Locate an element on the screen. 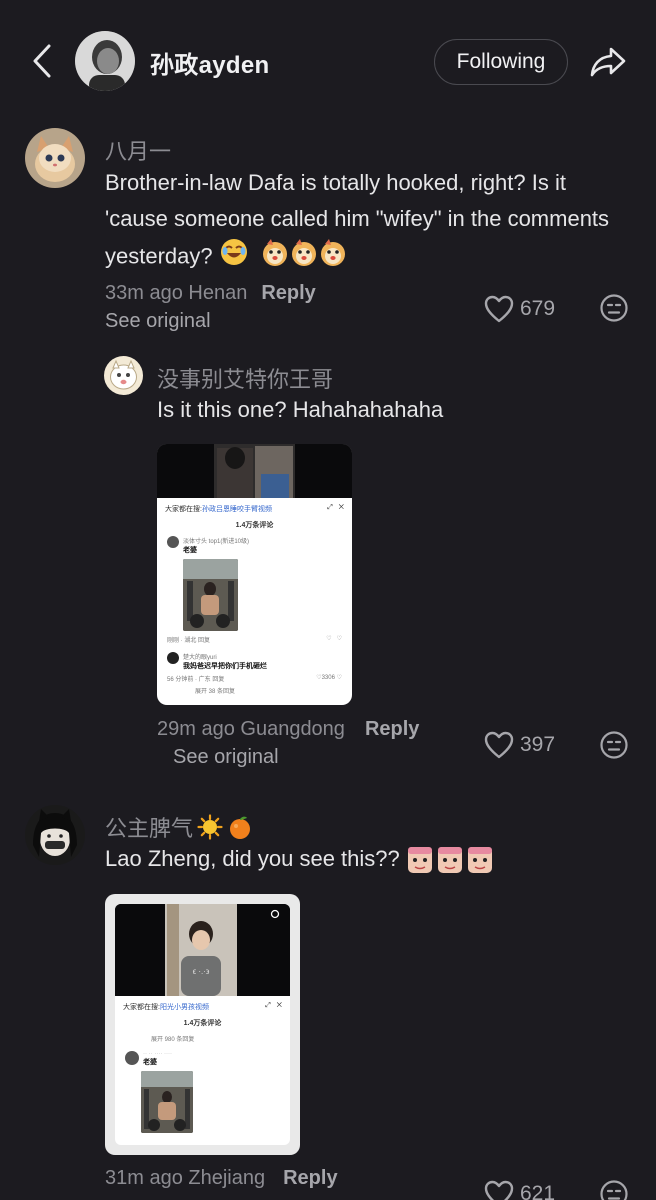 The width and height of the screenshot is (656, 1200). thumb-comment: ·· ·· ···· ···· 老婆 is located at coordinates (202, 1059).